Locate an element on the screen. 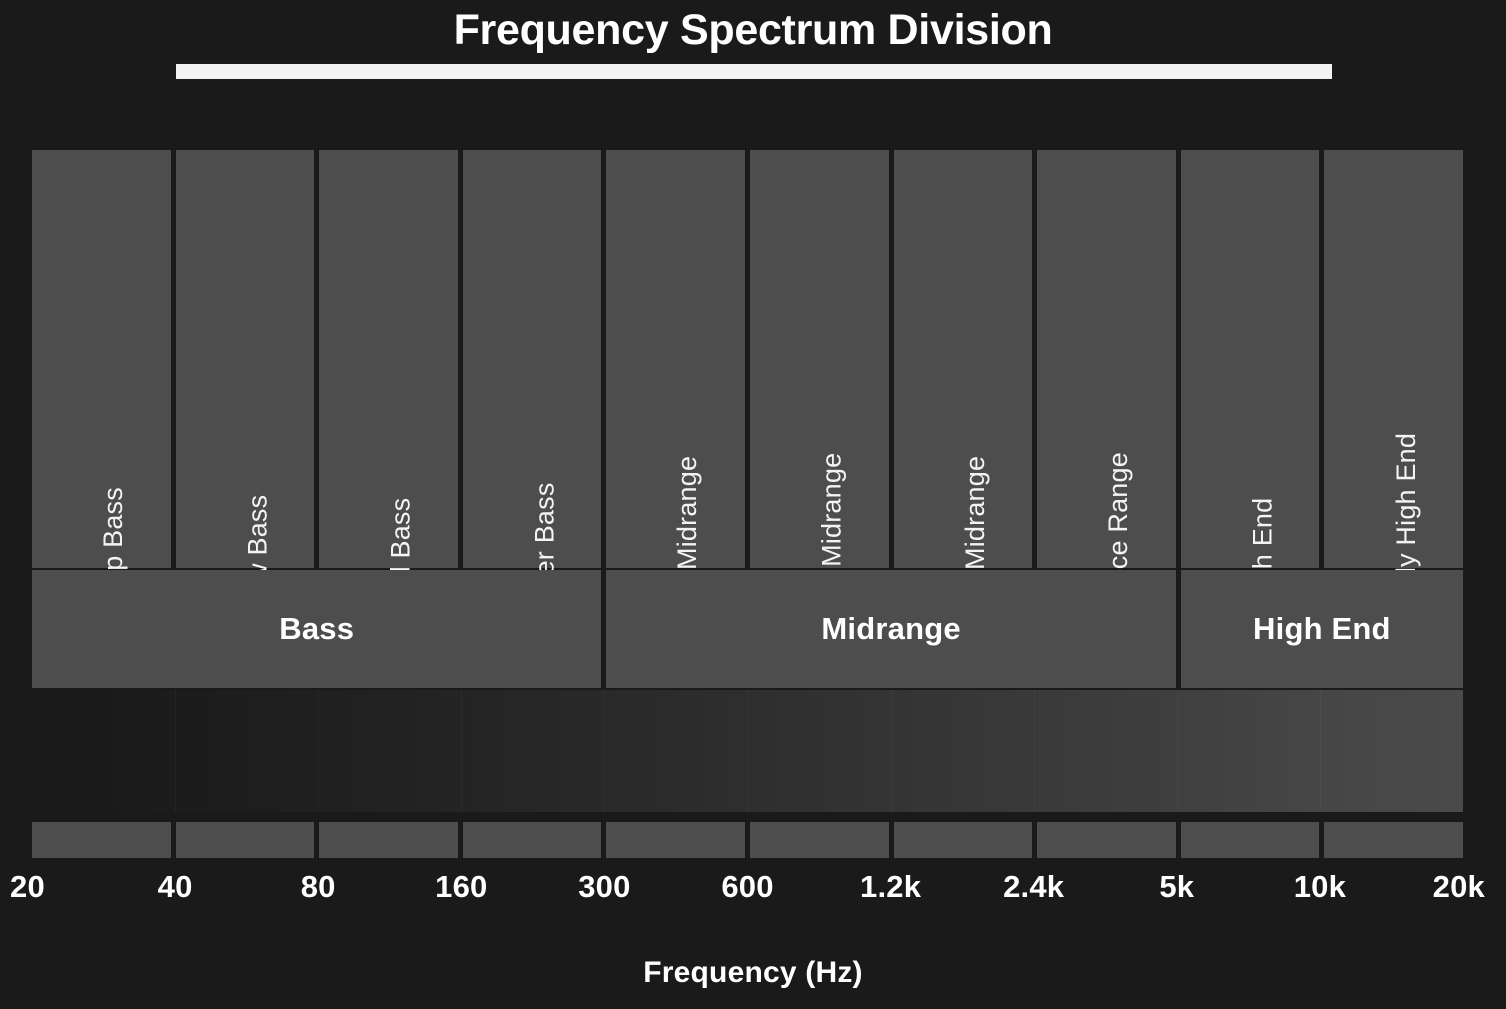 The image size is (1506, 1009). axis-tick-label: 600 is located at coordinates (747, 886).